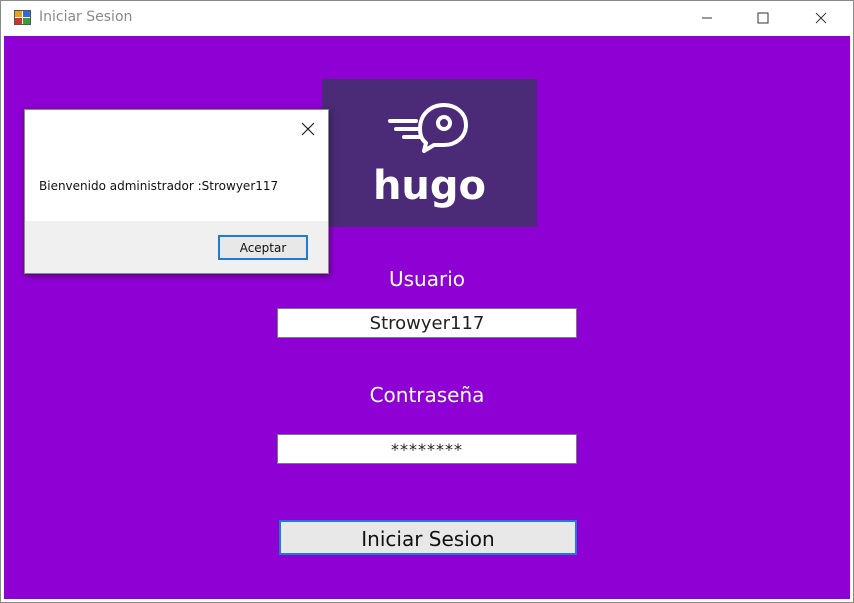 This screenshot has width=854, height=603. I want to click on message-text: Bienvenido administrador :Strowyer117, so click(159, 186).